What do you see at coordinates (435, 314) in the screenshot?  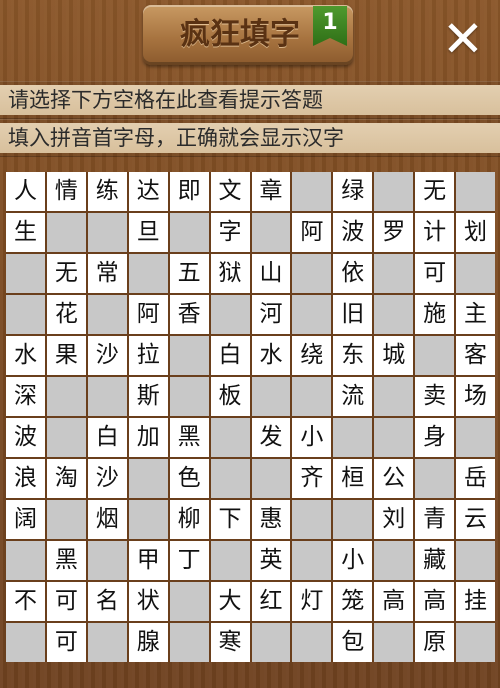 I see `grid-letter-cell: 施` at bounding box center [435, 314].